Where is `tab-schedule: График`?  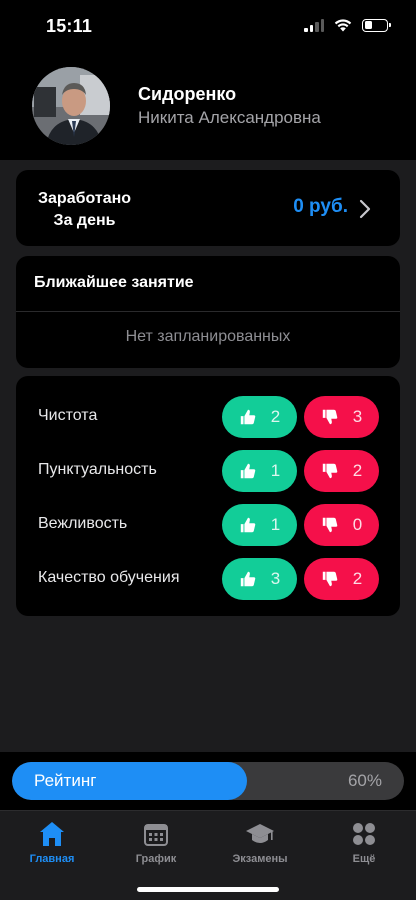 tab-schedule: График is located at coordinates (156, 842).